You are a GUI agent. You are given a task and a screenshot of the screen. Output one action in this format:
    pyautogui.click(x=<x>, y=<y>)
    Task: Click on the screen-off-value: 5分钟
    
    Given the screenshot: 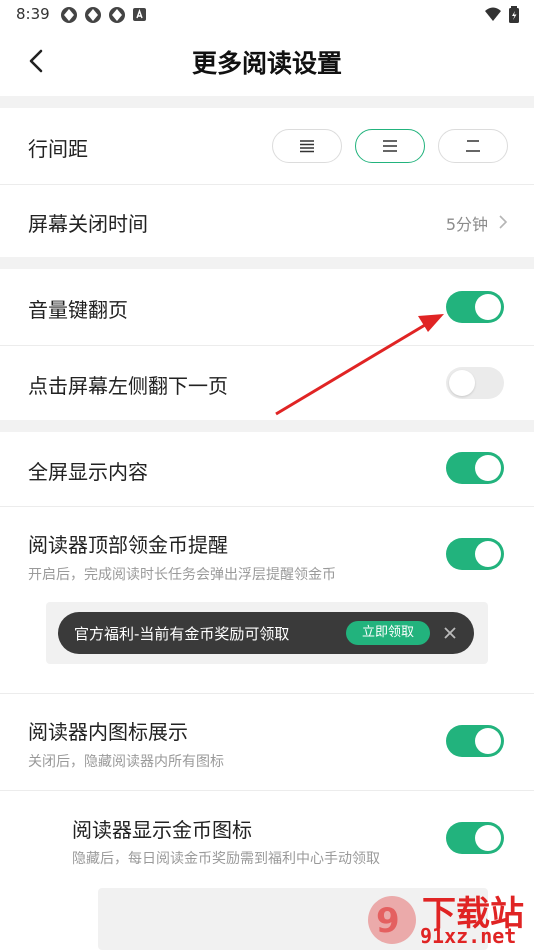 What is the action you would take?
    pyautogui.click(x=466, y=224)
    